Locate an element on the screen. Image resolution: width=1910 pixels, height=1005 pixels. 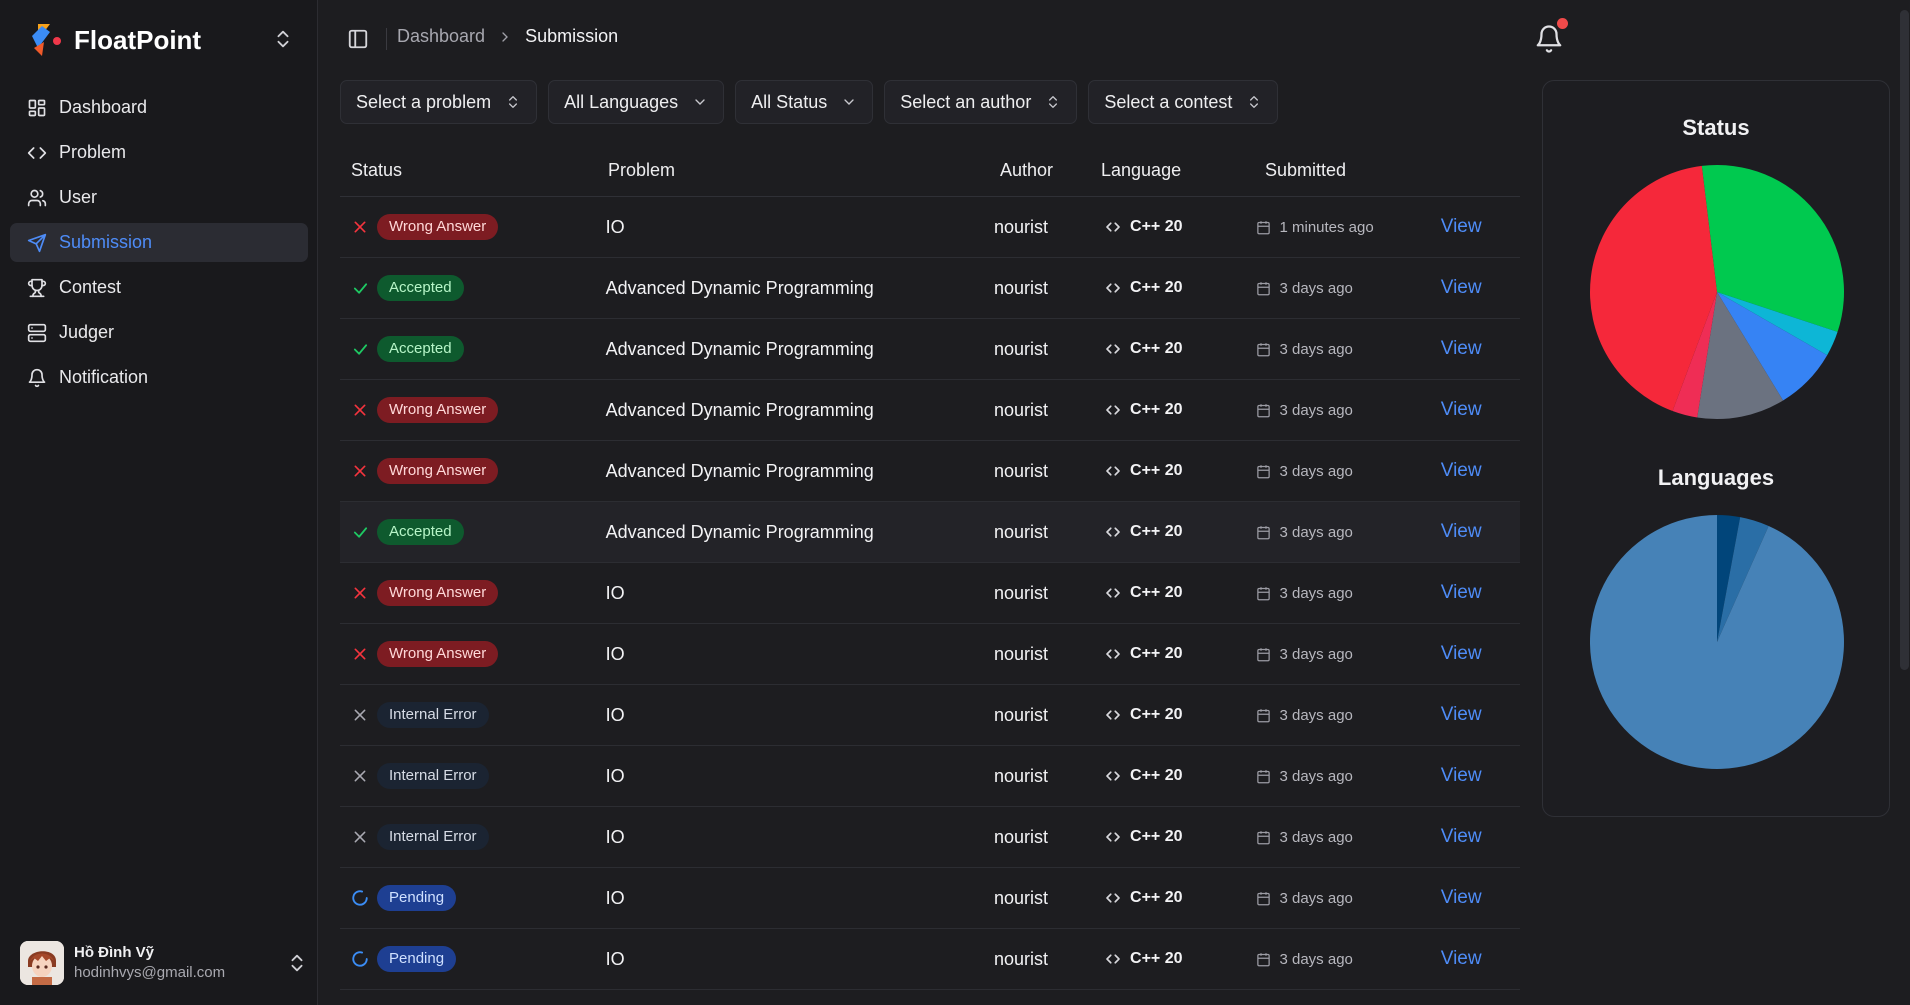
contest-select: Select a contest is located at coordinates (1183, 102).